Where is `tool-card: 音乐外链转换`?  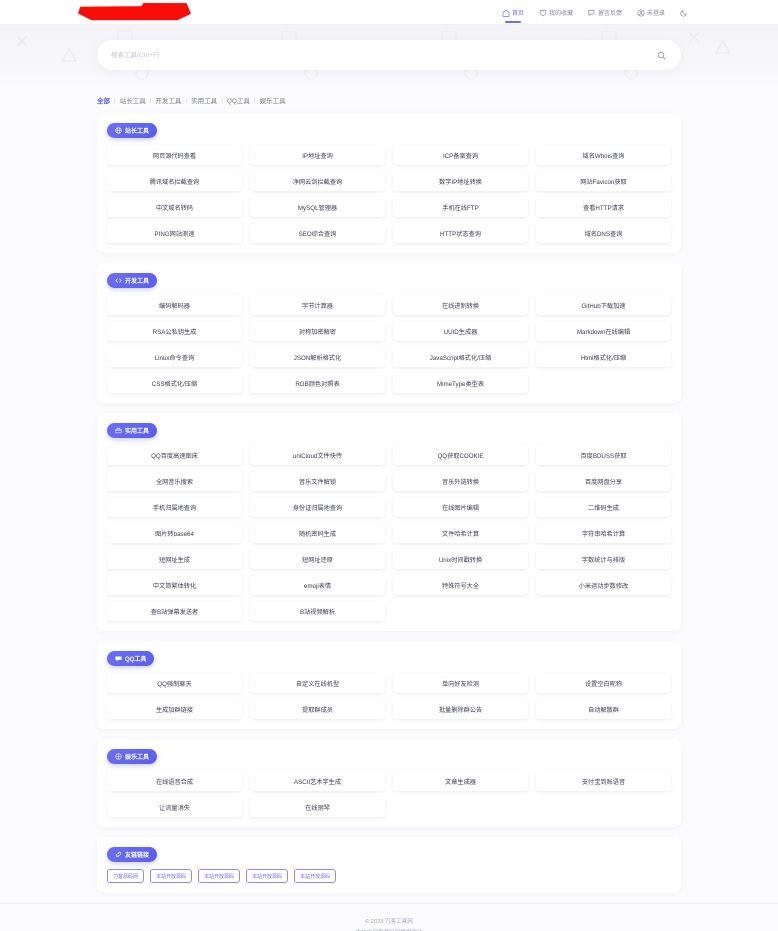 tool-card: 音乐外链转换 is located at coordinates (460, 481).